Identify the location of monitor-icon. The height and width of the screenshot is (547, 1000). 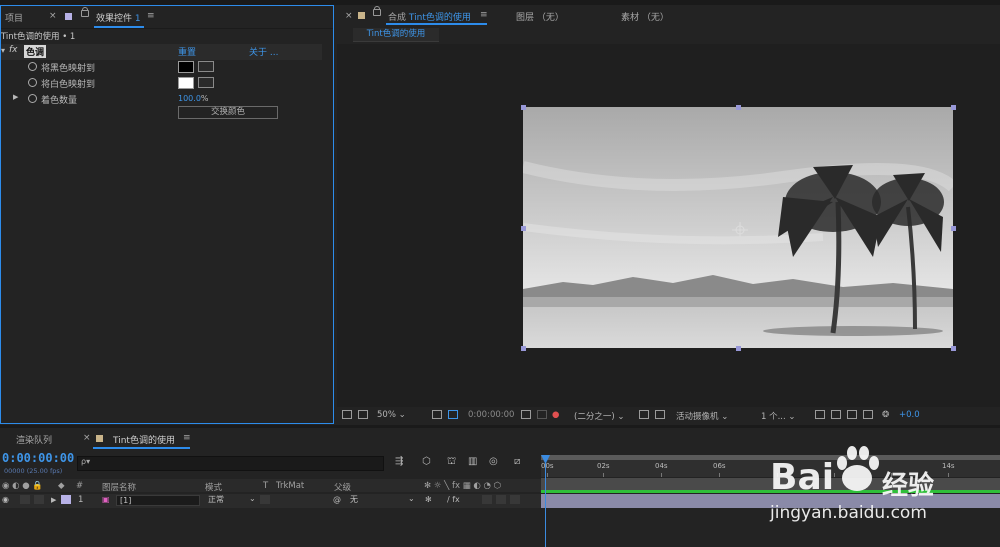
(363, 414).